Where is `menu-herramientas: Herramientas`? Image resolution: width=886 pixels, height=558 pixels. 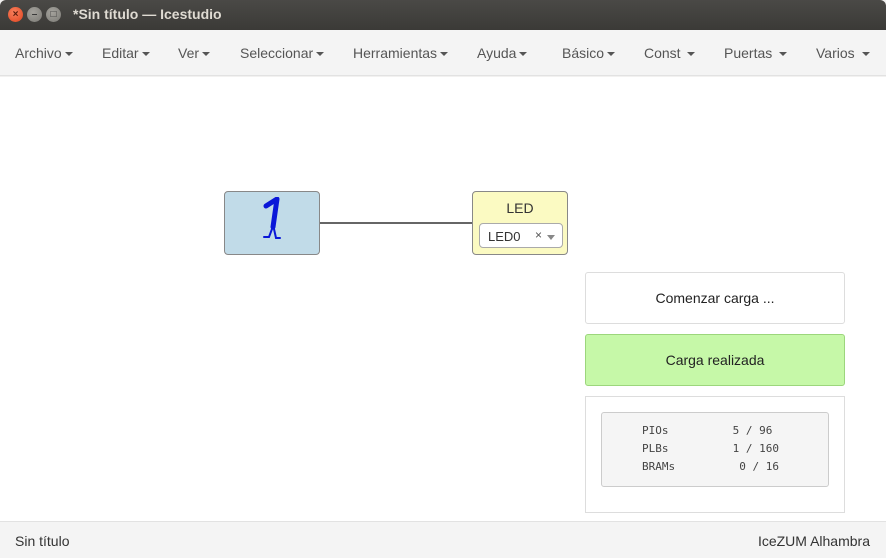 menu-herramientas: Herramientas is located at coordinates (401, 53).